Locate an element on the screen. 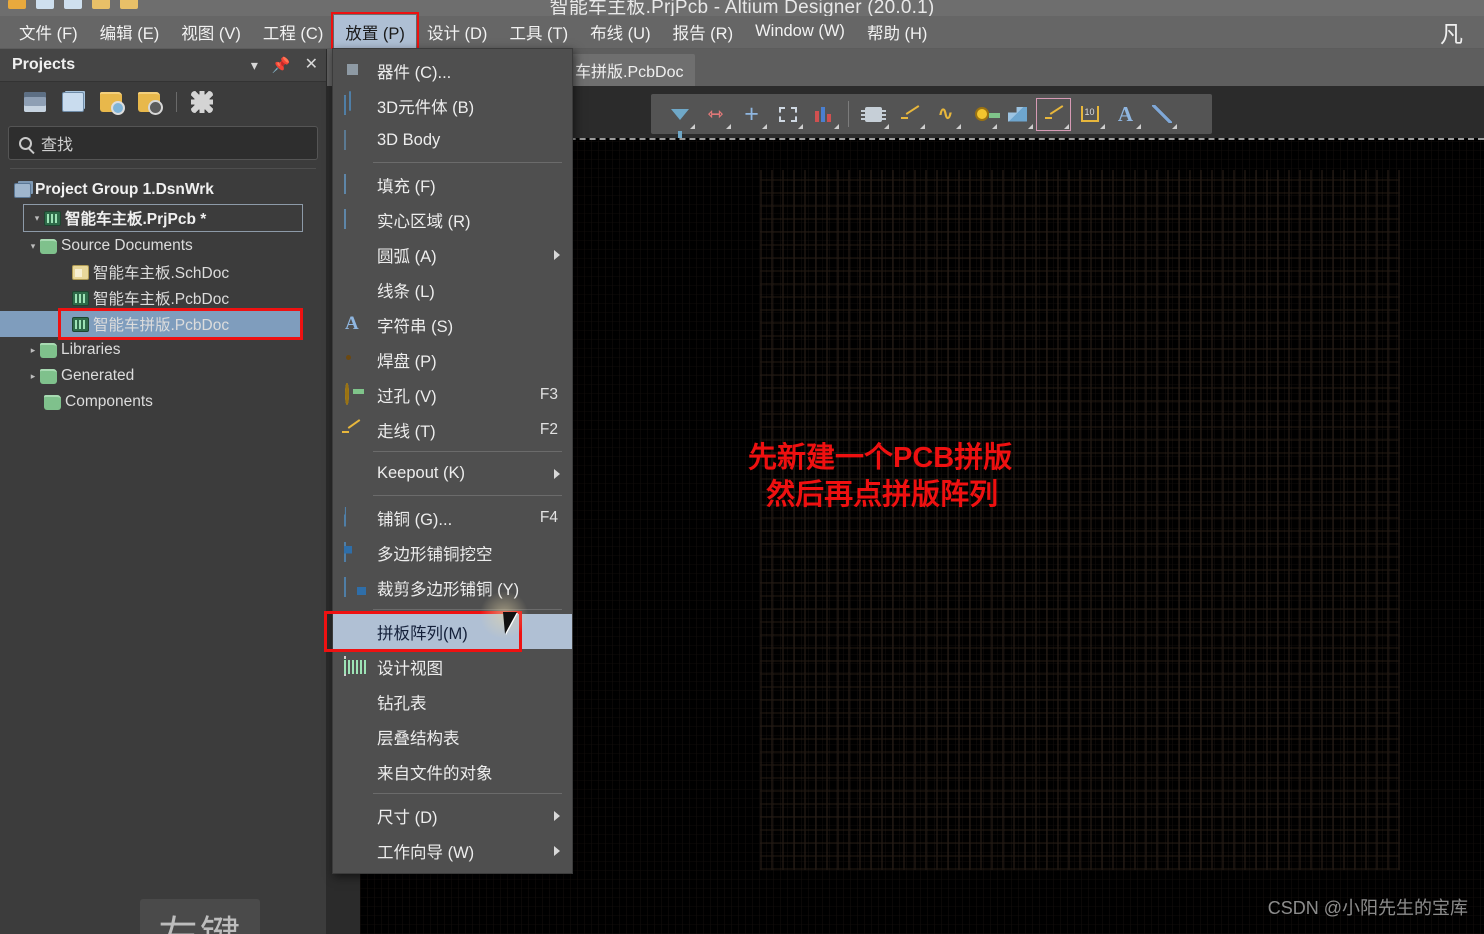 This screenshot has height=934, width=1484. 3d-component-body-icon is located at coordinates (355, 105).